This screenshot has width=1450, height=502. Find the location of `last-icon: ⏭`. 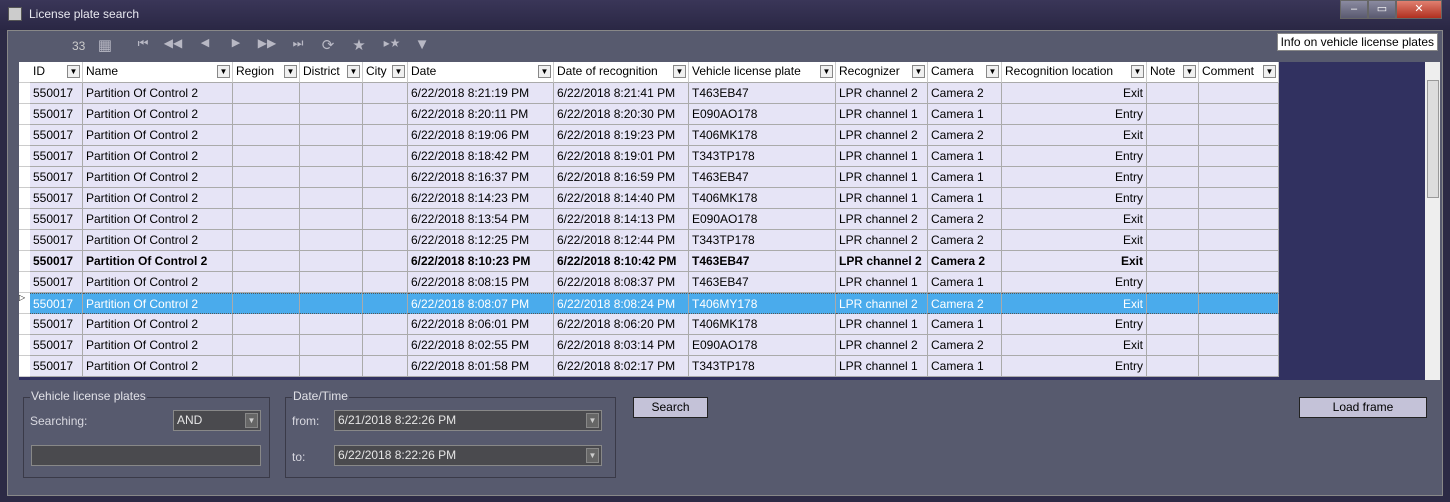

last-icon: ⏭ is located at coordinates (298, 43).